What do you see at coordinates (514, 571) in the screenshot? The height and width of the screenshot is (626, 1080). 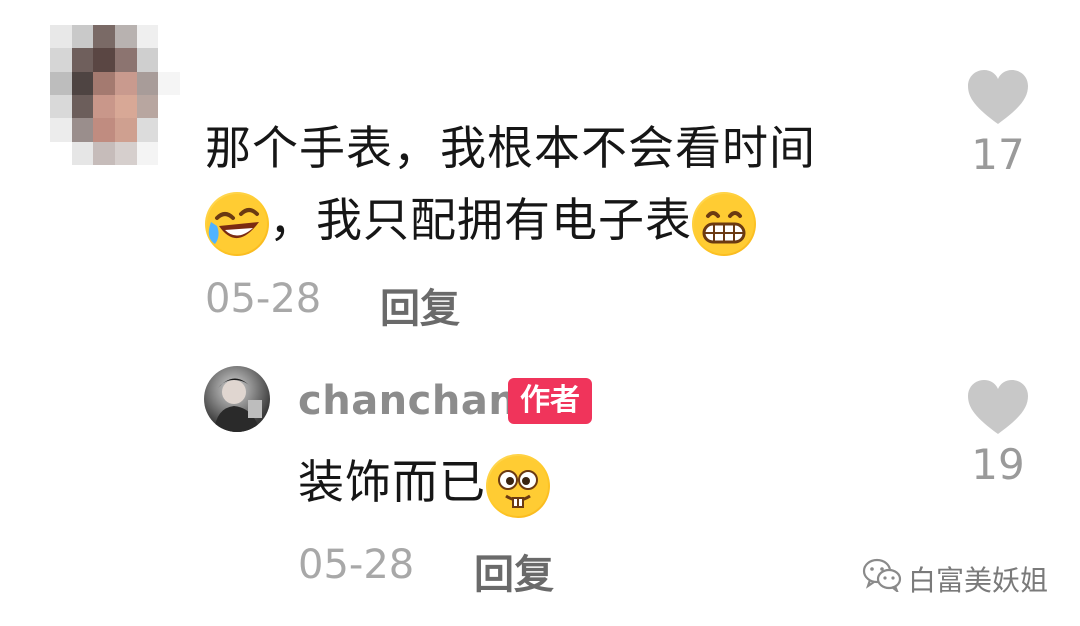 I see `reply-reply-button: 回复` at bounding box center [514, 571].